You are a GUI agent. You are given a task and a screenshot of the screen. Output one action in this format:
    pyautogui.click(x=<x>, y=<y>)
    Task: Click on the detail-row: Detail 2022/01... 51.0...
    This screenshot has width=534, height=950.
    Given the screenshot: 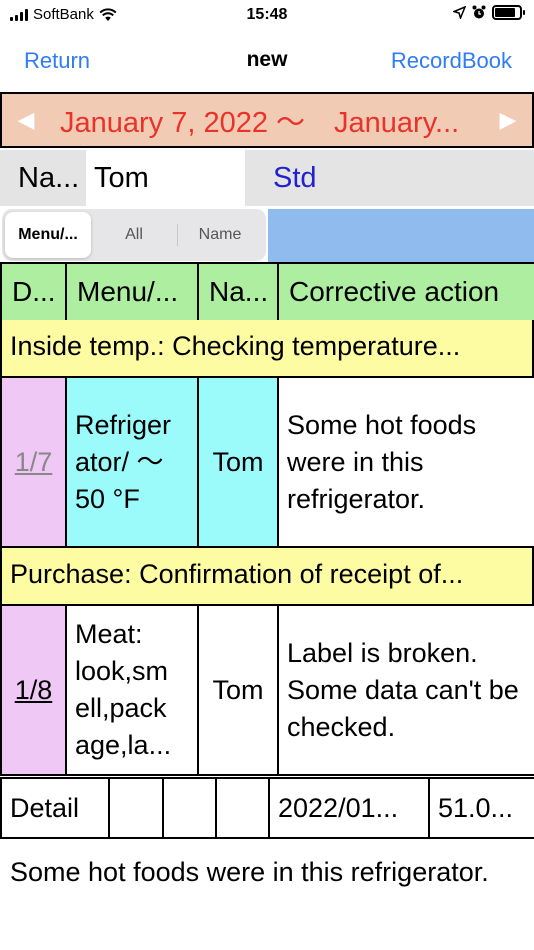 What is the action you would take?
    pyautogui.click(x=267, y=808)
    